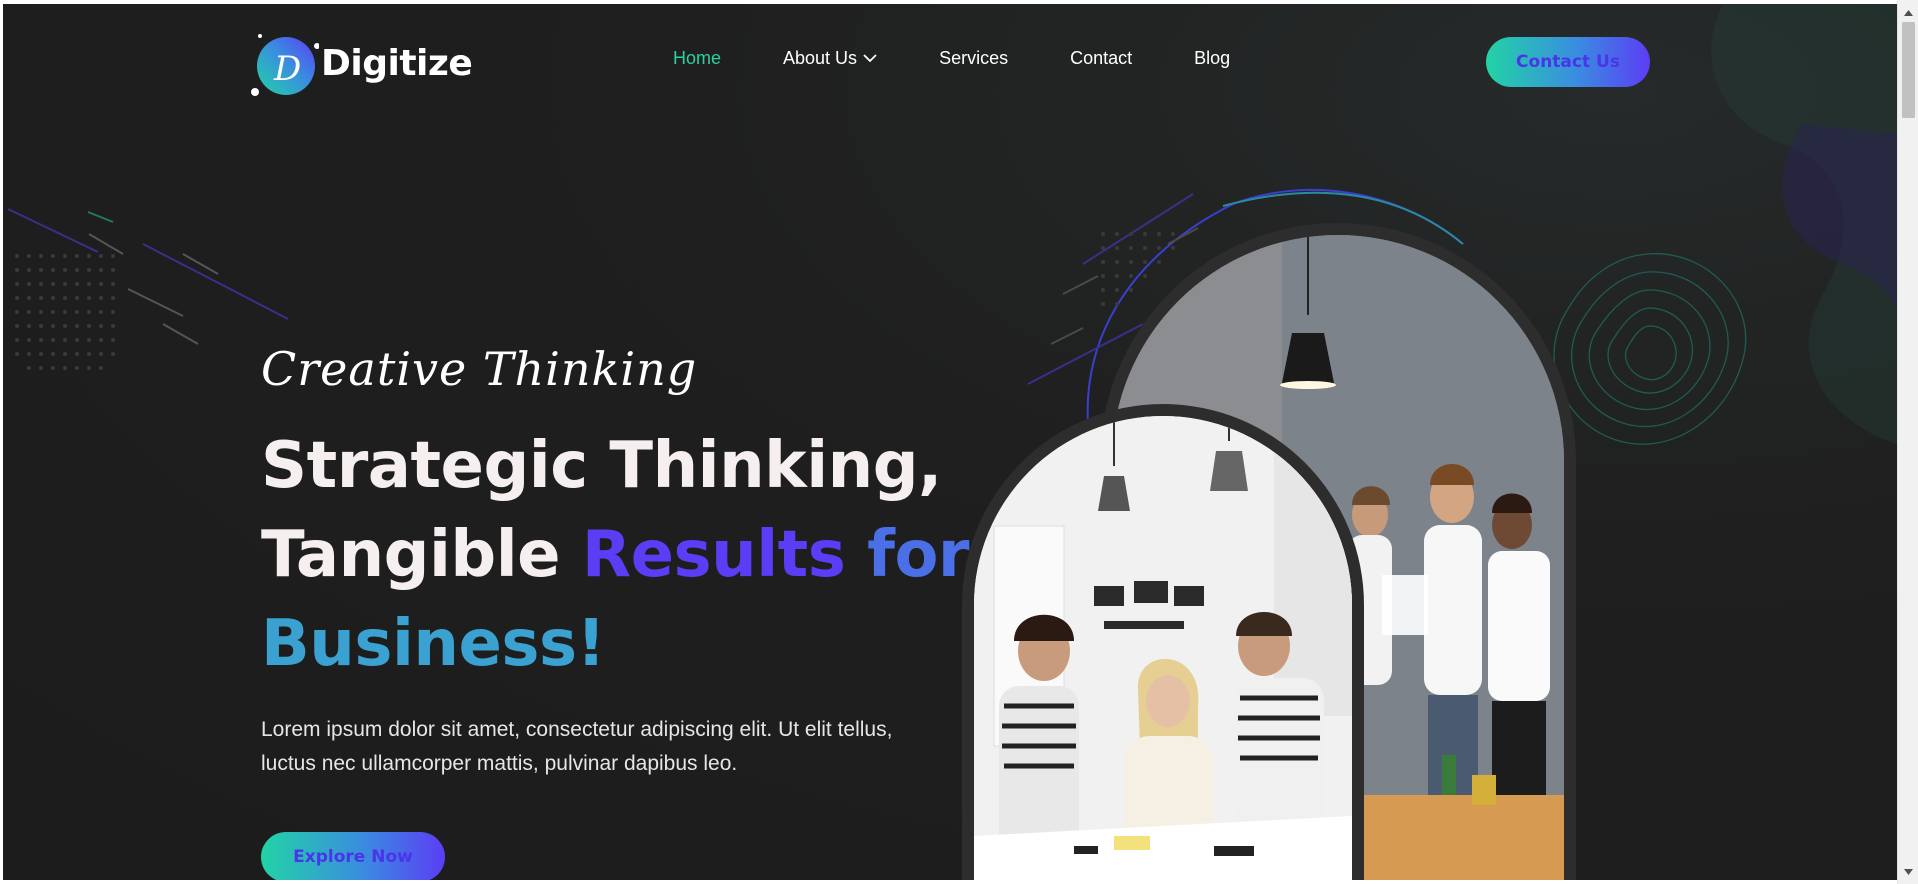 Image resolution: width=1918 pixels, height=884 pixels. What do you see at coordinates (918, 555) in the screenshot?
I see `headline-accent-for: for` at bounding box center [918, 555].